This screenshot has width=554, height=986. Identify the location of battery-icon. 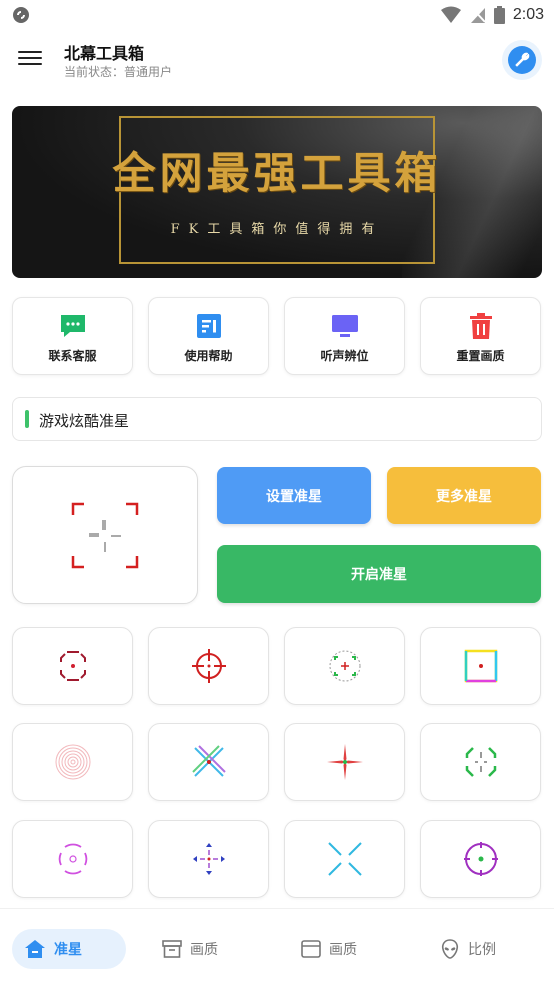
(499, 15).